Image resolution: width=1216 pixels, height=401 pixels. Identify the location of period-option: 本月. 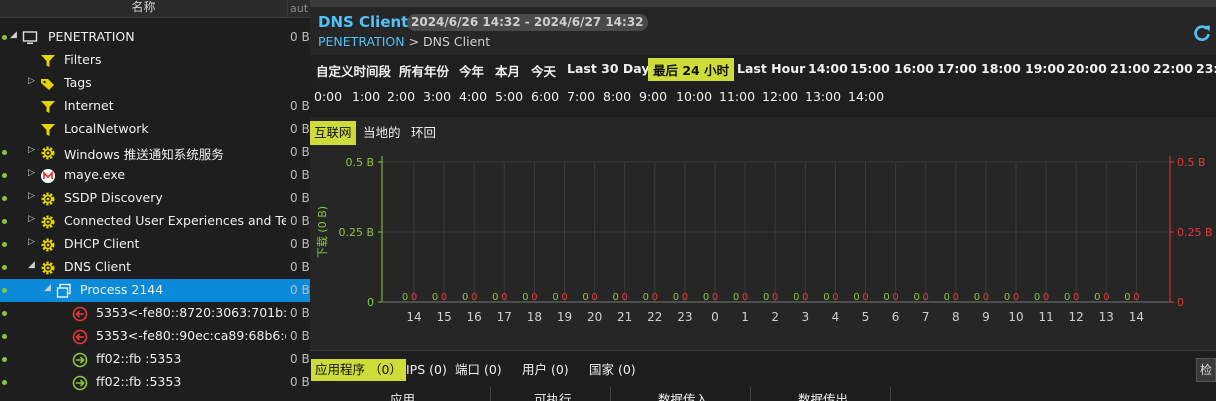
(507, 70).